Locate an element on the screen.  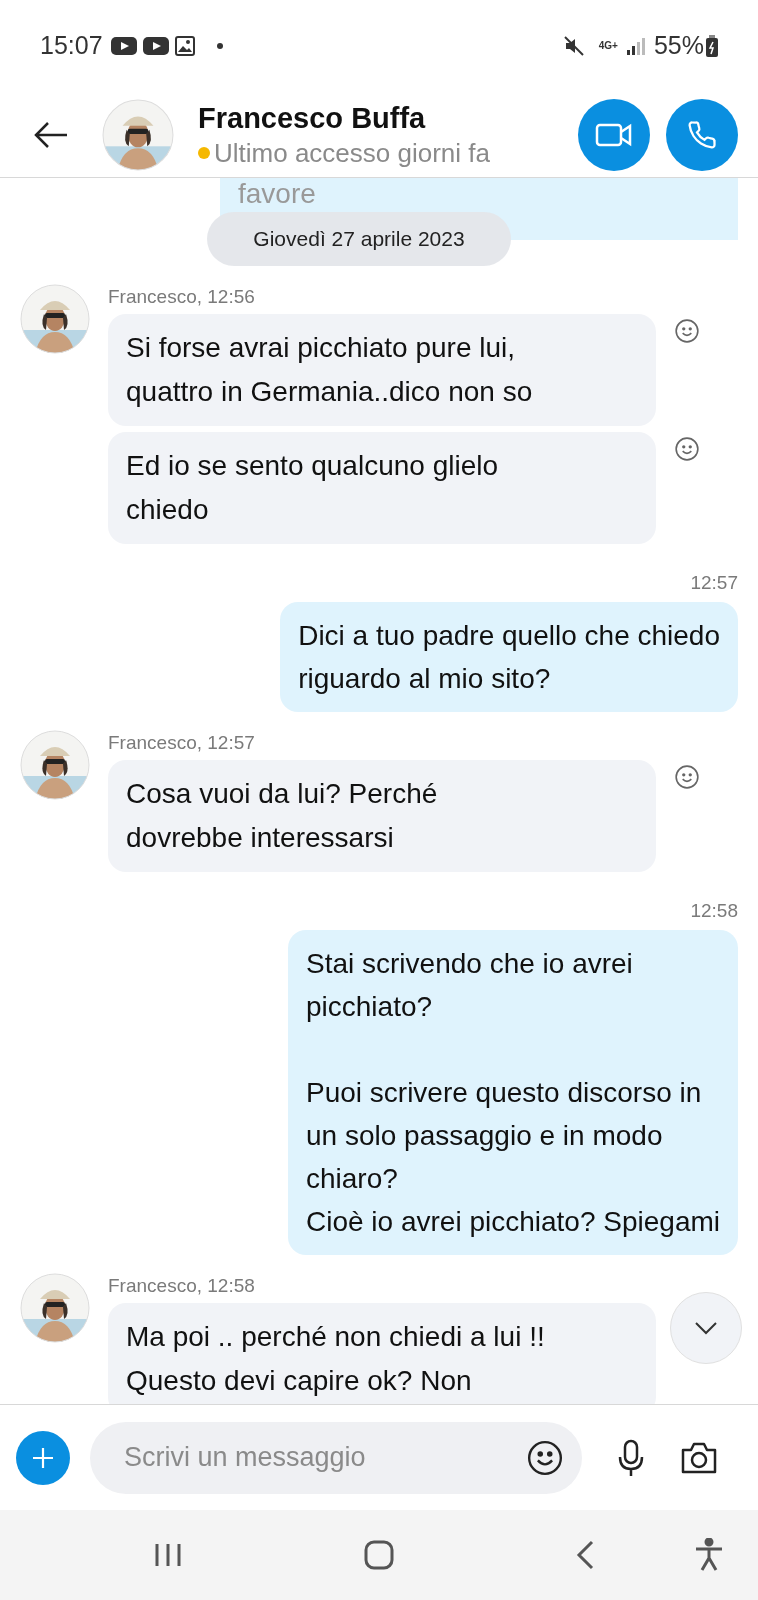
mute-icon is located at coordinates (573, 46).